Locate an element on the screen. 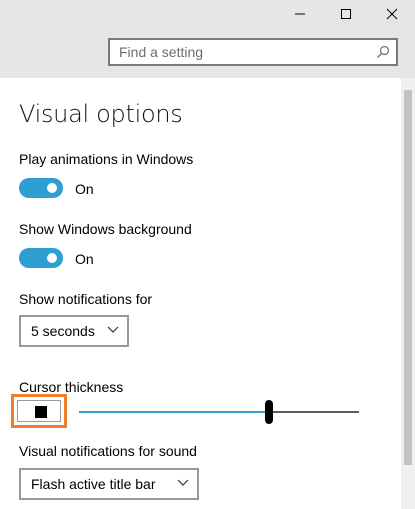 The image size is (415, 509). slider-fill is located at coordinates (174, 412).